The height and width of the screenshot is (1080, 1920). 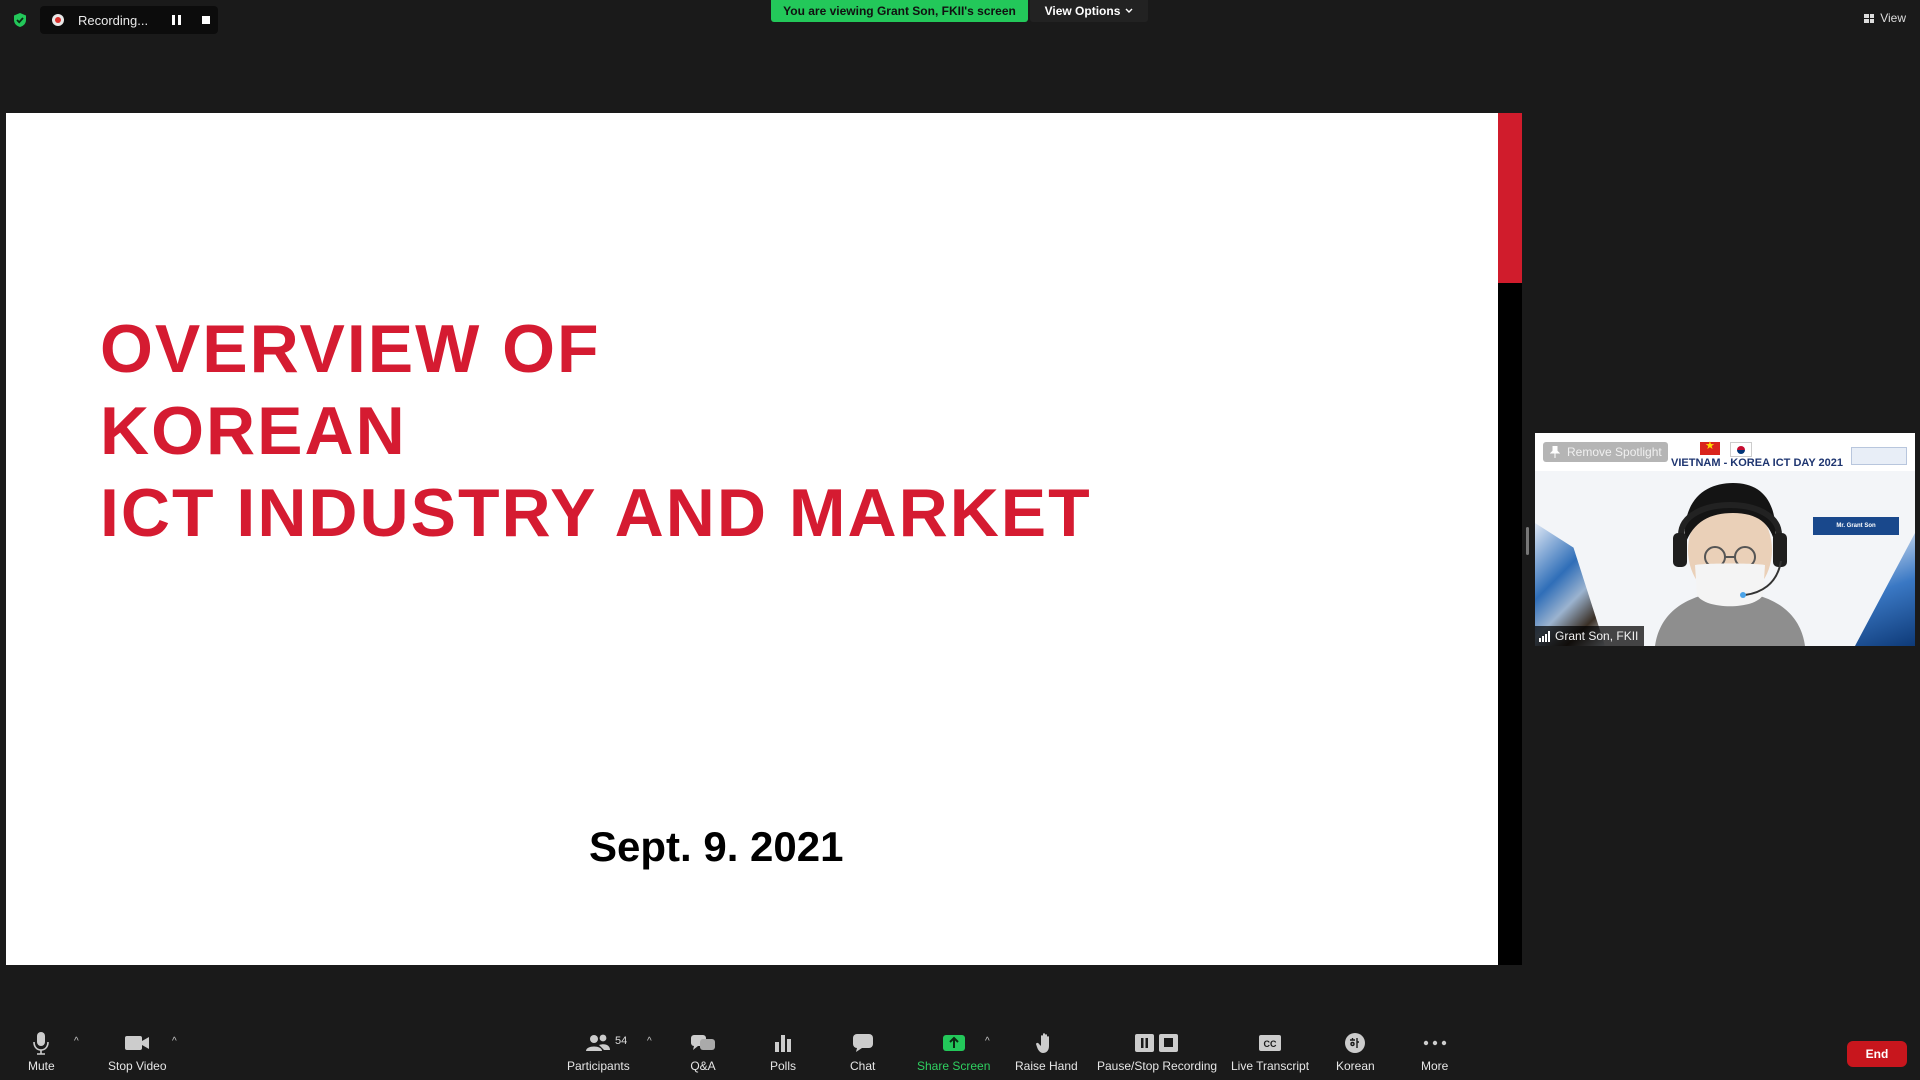 What do you see at coordinates (703, 1051) in the screenshot?
I see `qa-button: Q&A` at bounding box center [703, 1051].